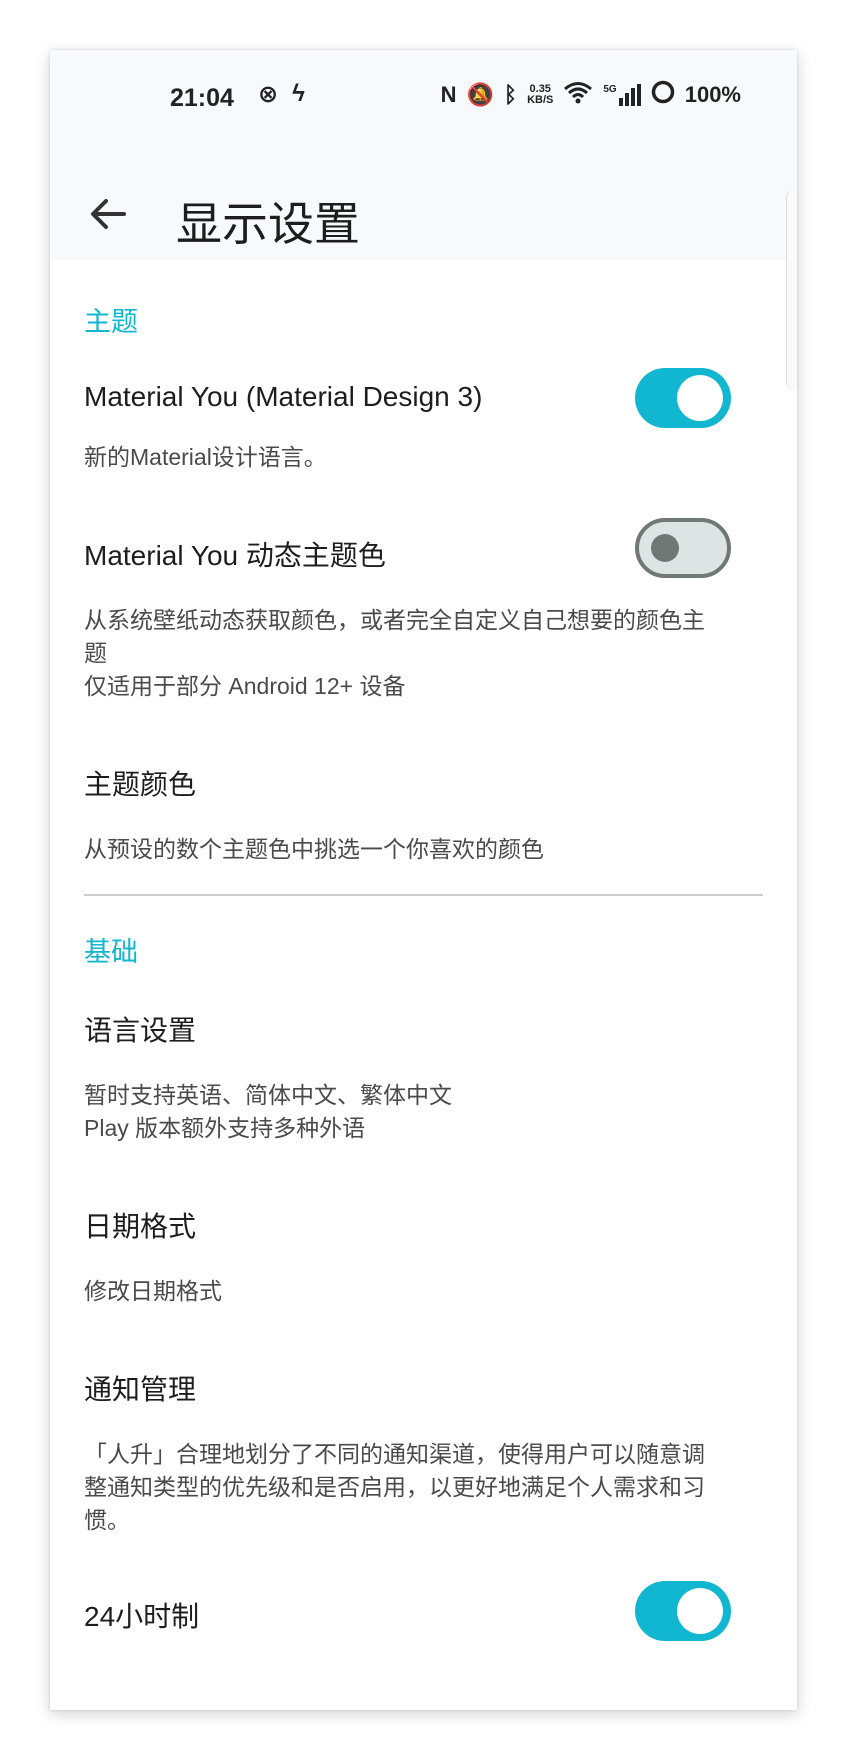 Image resolution: width=847 pixels, height=1760 pixels. What do you see at coordinates (423, 100) in the screenshot?
I see `status-bar: 21:04 ⊗ ϟ N 🔕 ᛒ 0.35 KB/S 5G 100%` at bounding box center [423, 100].